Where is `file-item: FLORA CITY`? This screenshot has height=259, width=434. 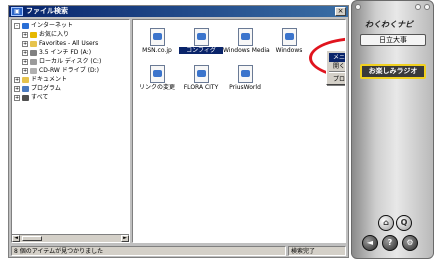 file-item: FLORA CITY is located at coordinates (201, 78).